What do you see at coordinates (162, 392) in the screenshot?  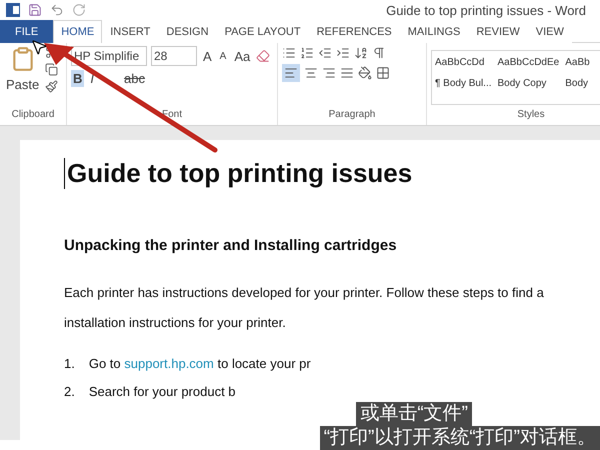 I see `list-item-text: Search for your product b` at bounding box center [162, 392].